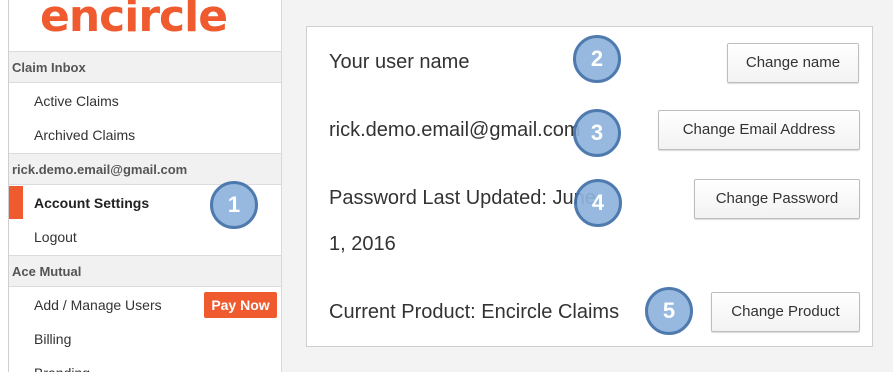 The height and width of the screenshot is (372, 893). Describe the element at coordinates (234, 205) in the screenshot. I see `callout-badge-1: 1` at that location.